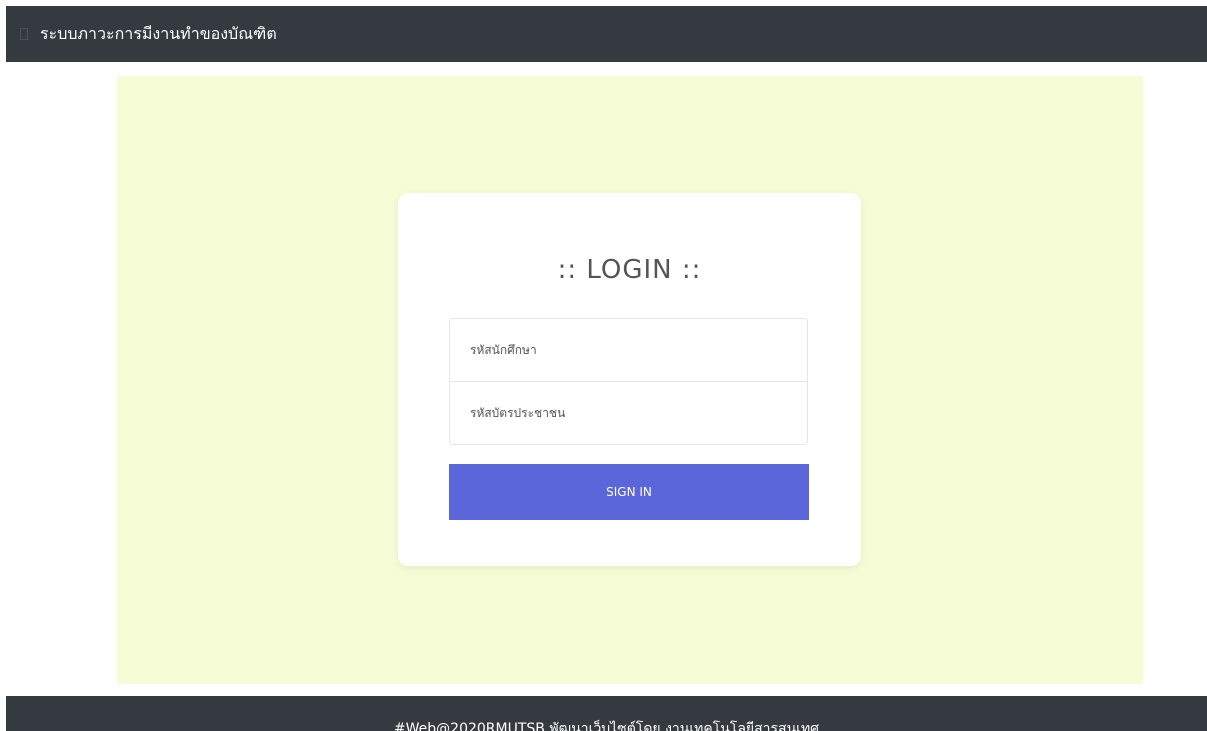 This screenshot has width=1207, height=731. What do you see at coordinates (628, 413) in the screenshot?
I see `citizen-id-input` at bounding box center [628, 413].